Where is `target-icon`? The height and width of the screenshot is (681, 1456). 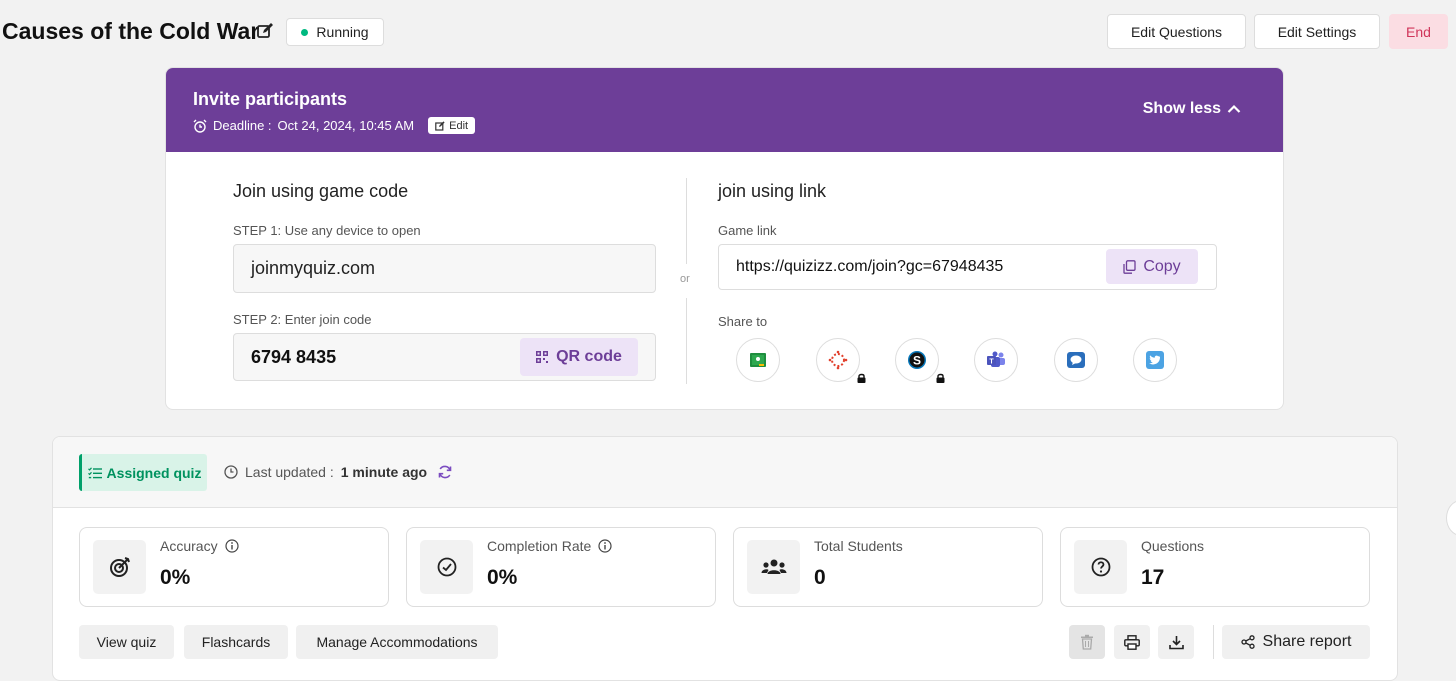
target-icon is located at coordinates (119, 567).